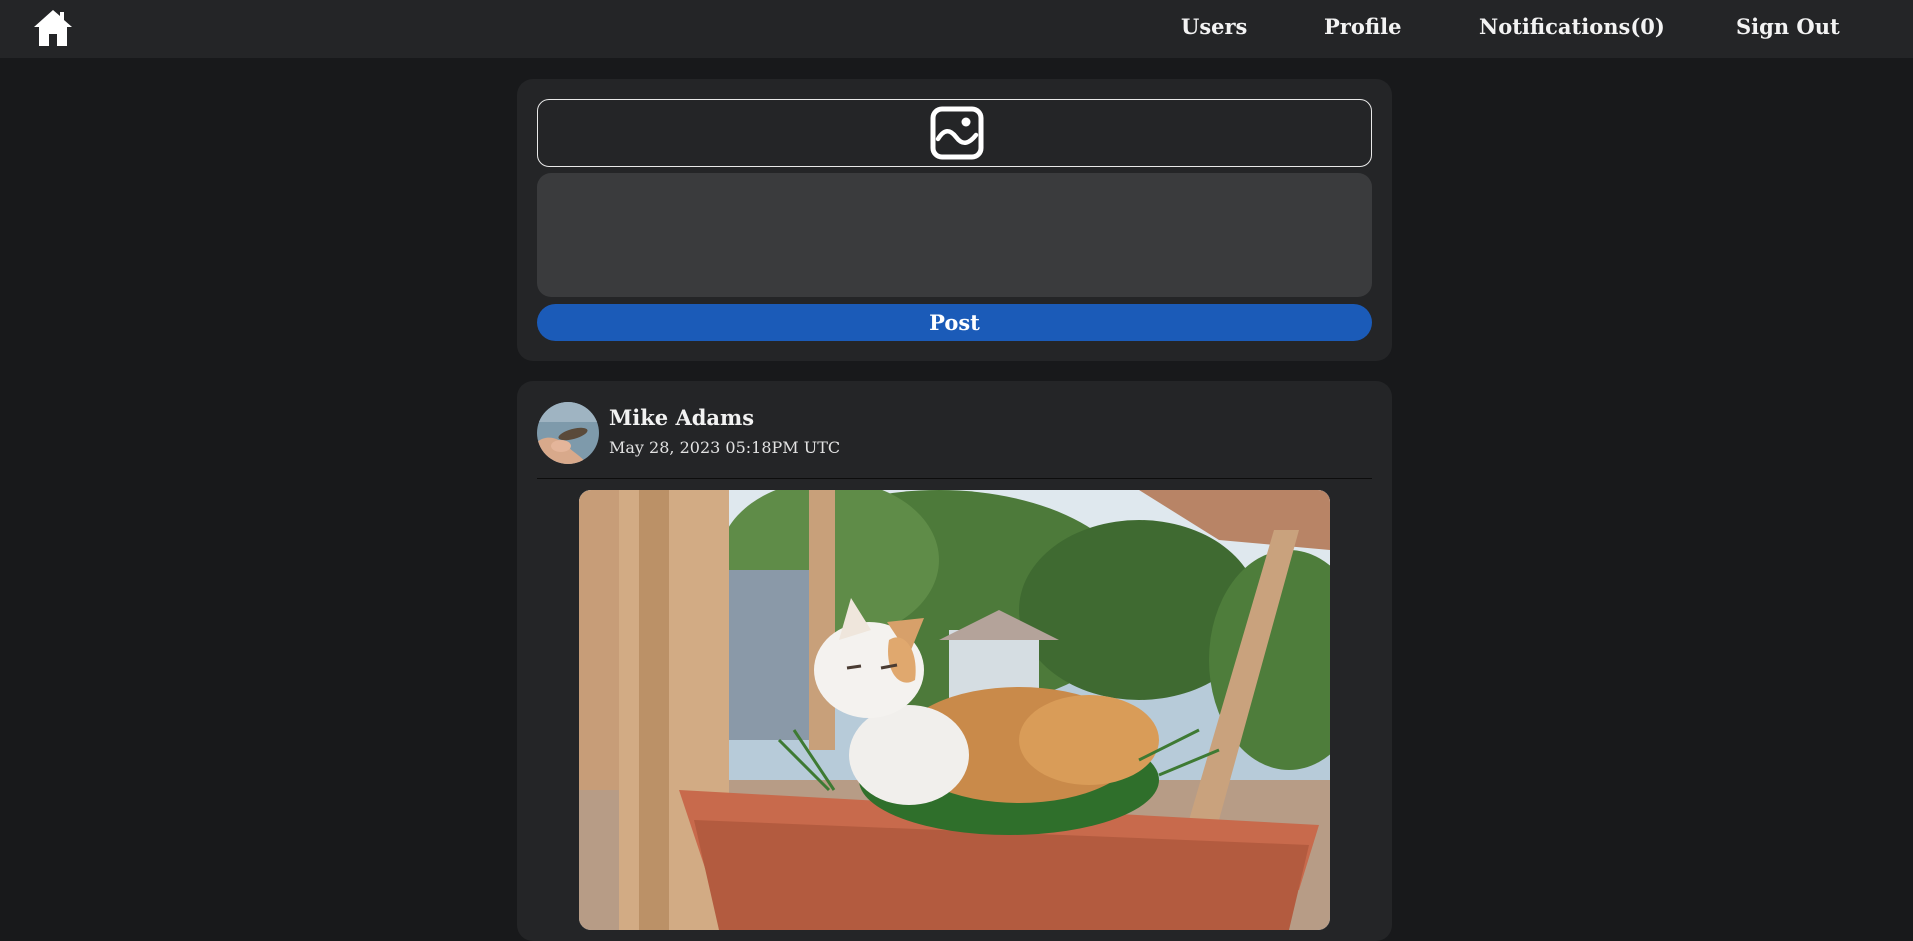 The height and width of the screenshot is (941, 1913). What do you see at coordinates (954, 322) in the screenshot?
I see `post-button: Post` at bounding box center [954, 322].